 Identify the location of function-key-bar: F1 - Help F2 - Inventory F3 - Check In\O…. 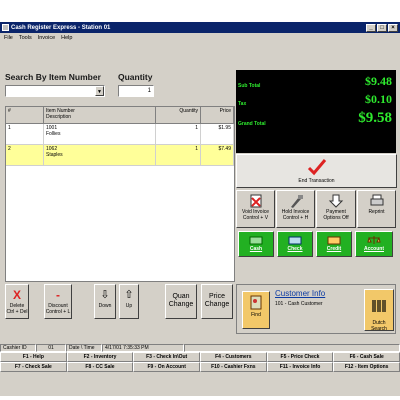
(200, 362).